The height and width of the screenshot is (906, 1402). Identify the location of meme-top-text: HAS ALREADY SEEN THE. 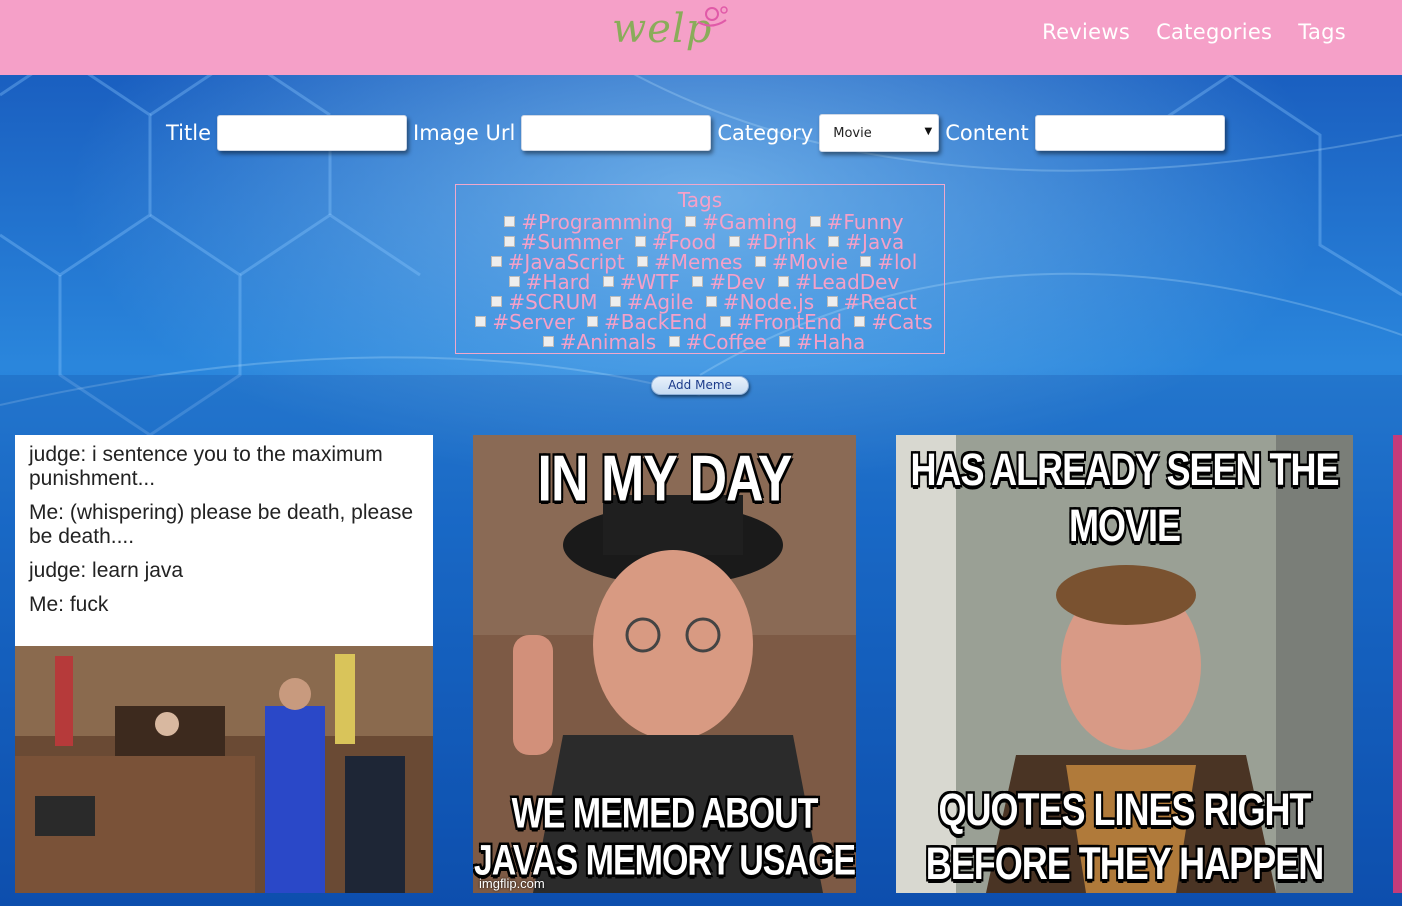
(1124, 469).